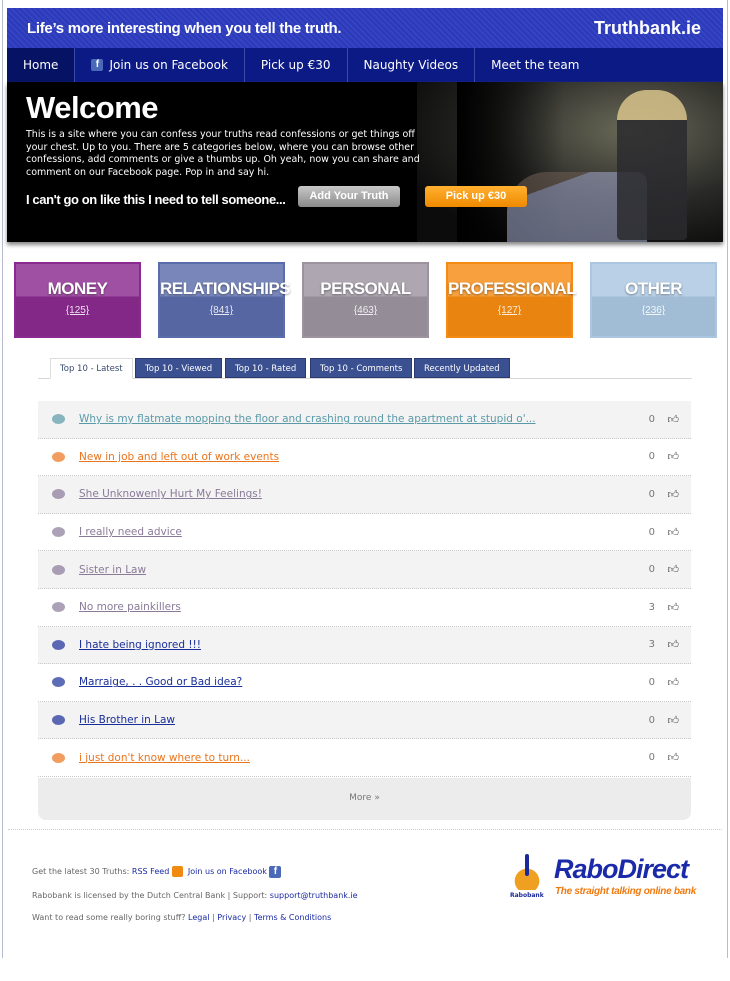 This screenshot has height=981, width=730. Describe the element at coordinates (509, 310) in the screenshot. I see `category-count: {127}` at that location.